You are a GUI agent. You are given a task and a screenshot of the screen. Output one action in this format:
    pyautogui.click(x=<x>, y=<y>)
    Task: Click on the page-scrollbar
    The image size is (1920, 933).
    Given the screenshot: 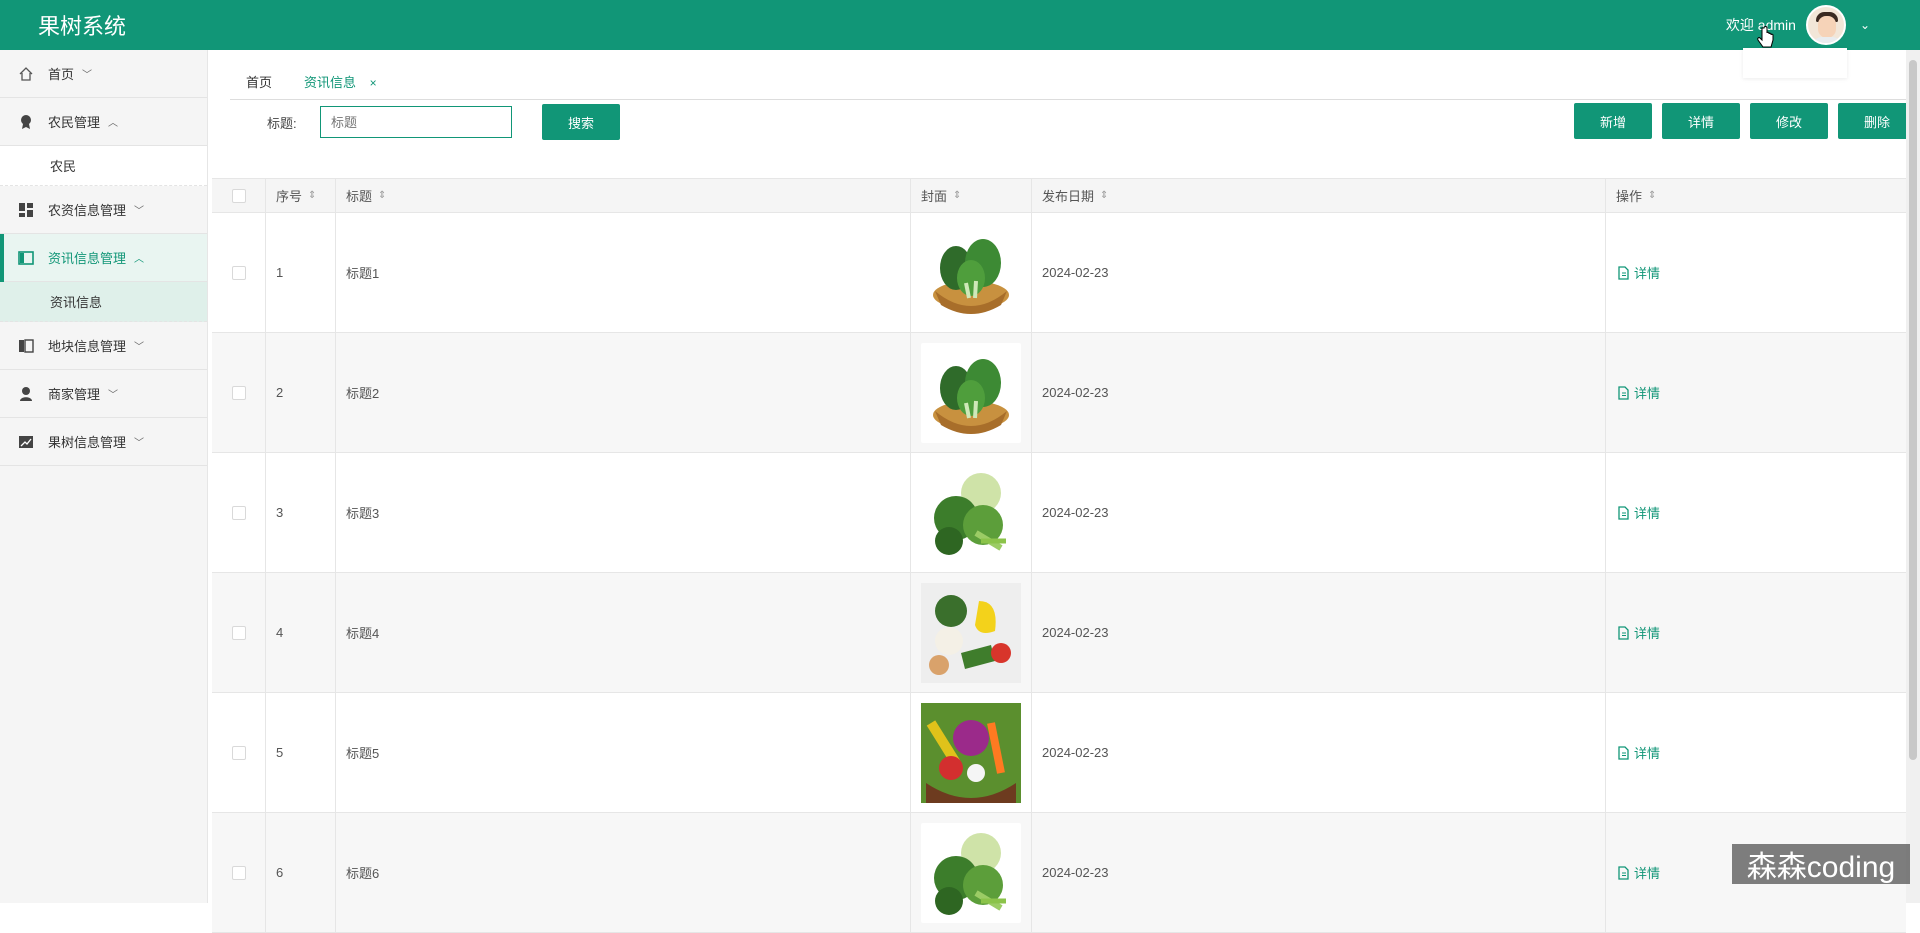 What is the action you would take?
    pyautogui.click(x=1913, y=476)
    